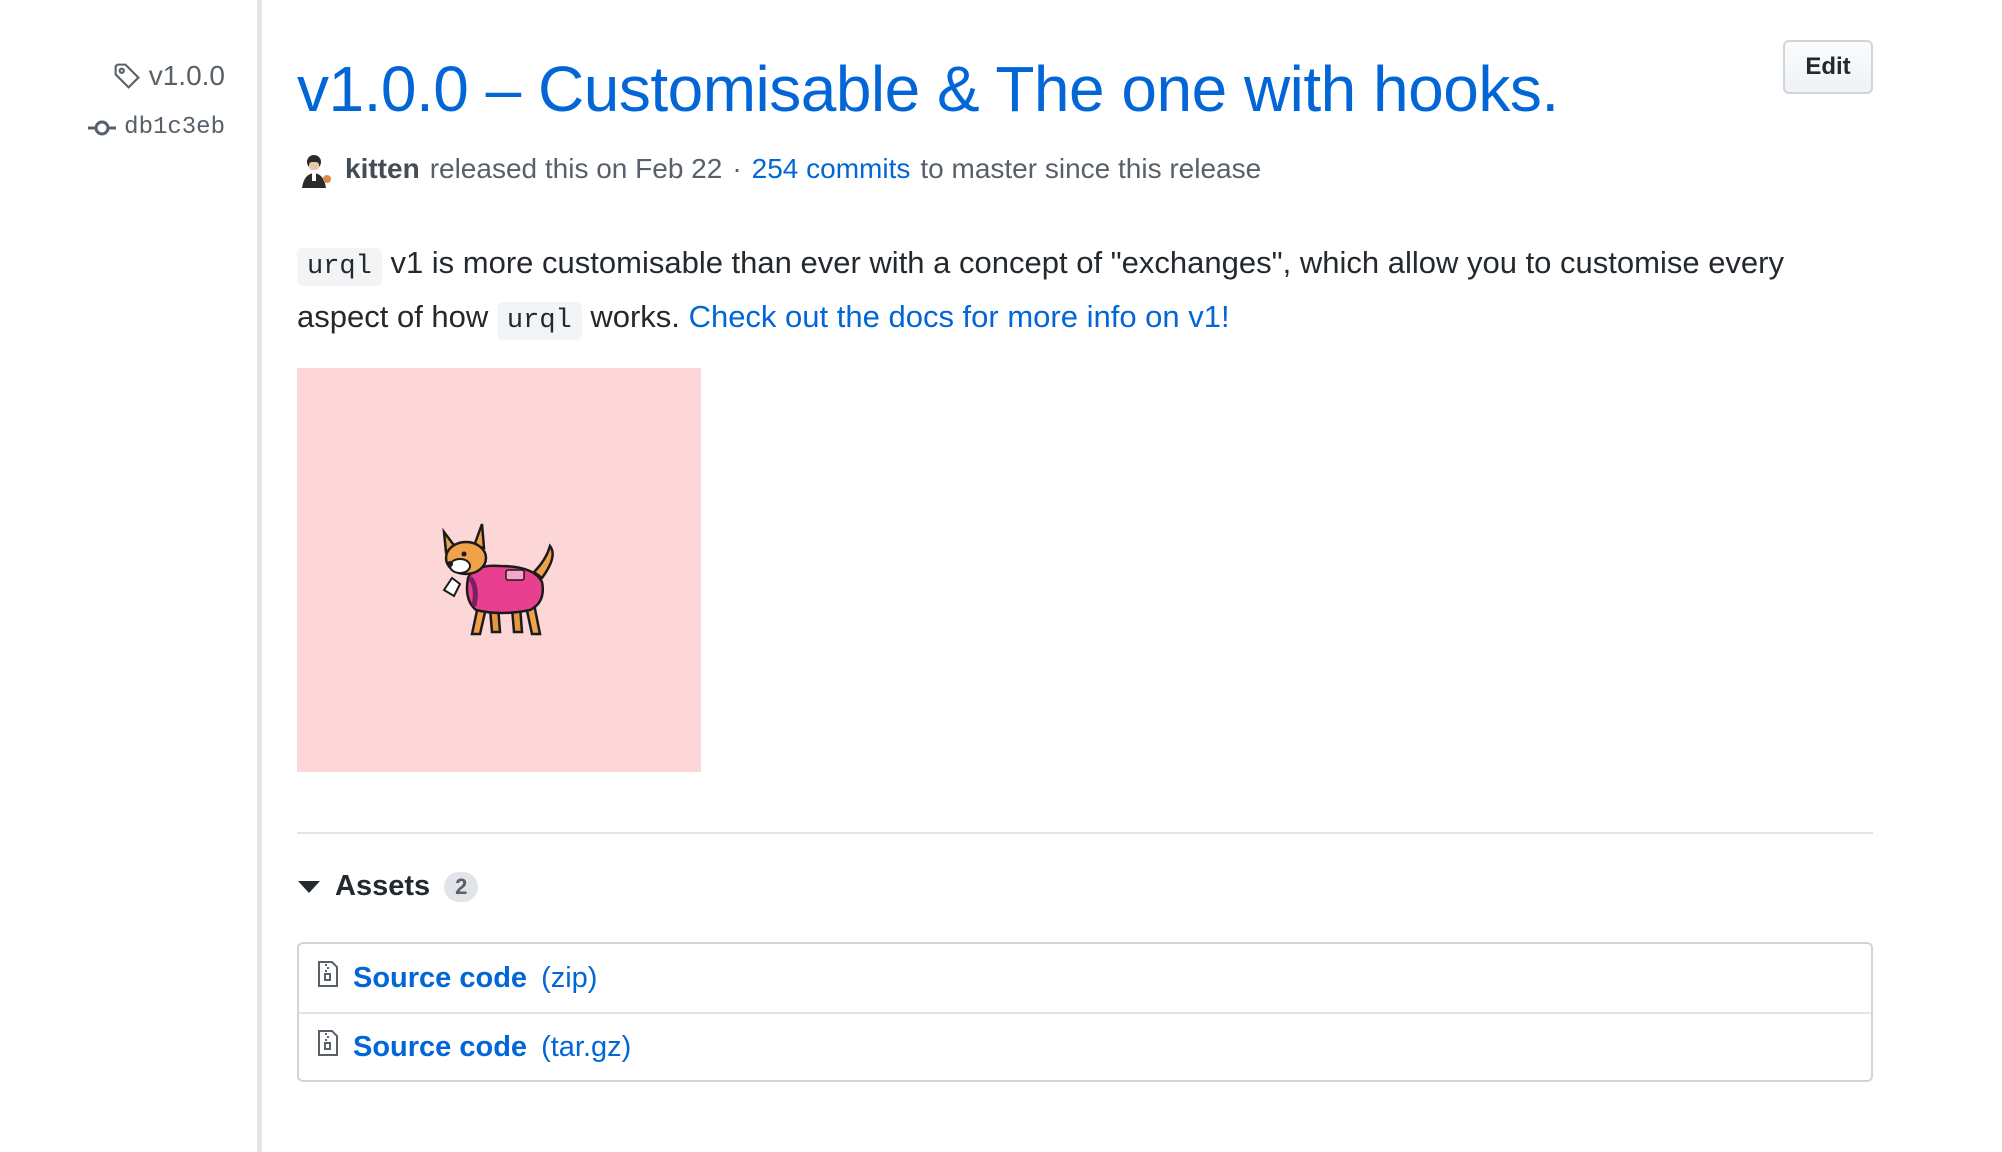 The image size is (2002, 1152). What do you see at coordinates (127, 76) in the screenshot?
I see `tag-icon` at bounding box center [127, 76].